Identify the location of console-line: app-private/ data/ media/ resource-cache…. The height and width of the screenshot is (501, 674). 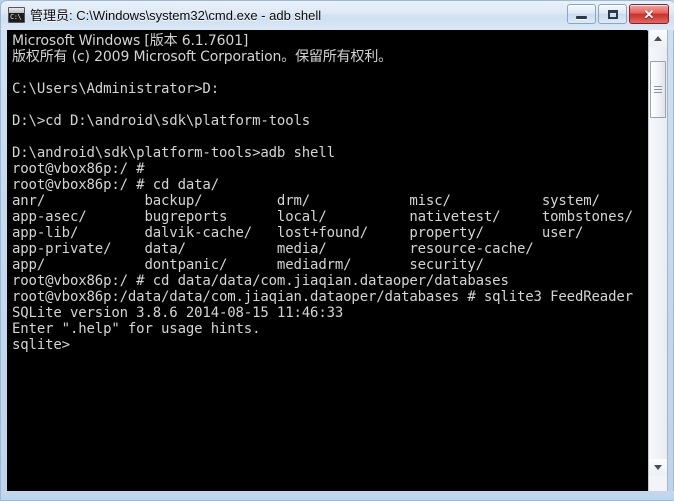
(273, 249).